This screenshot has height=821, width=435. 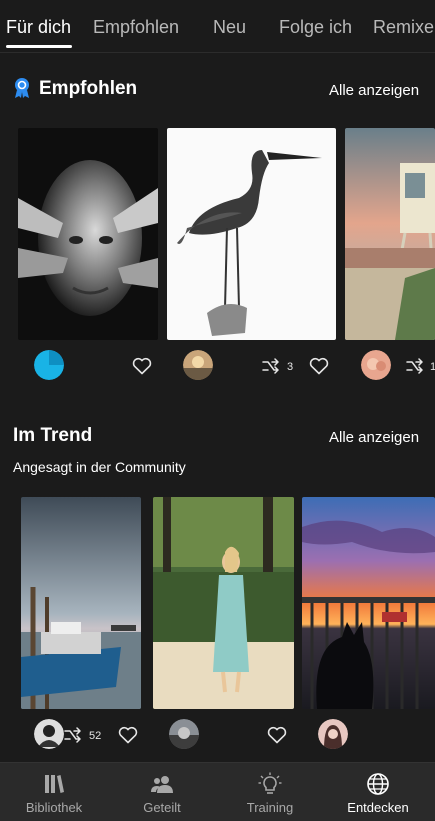 I want to click on nav-item-training: Training, so click(x=270, y=792).